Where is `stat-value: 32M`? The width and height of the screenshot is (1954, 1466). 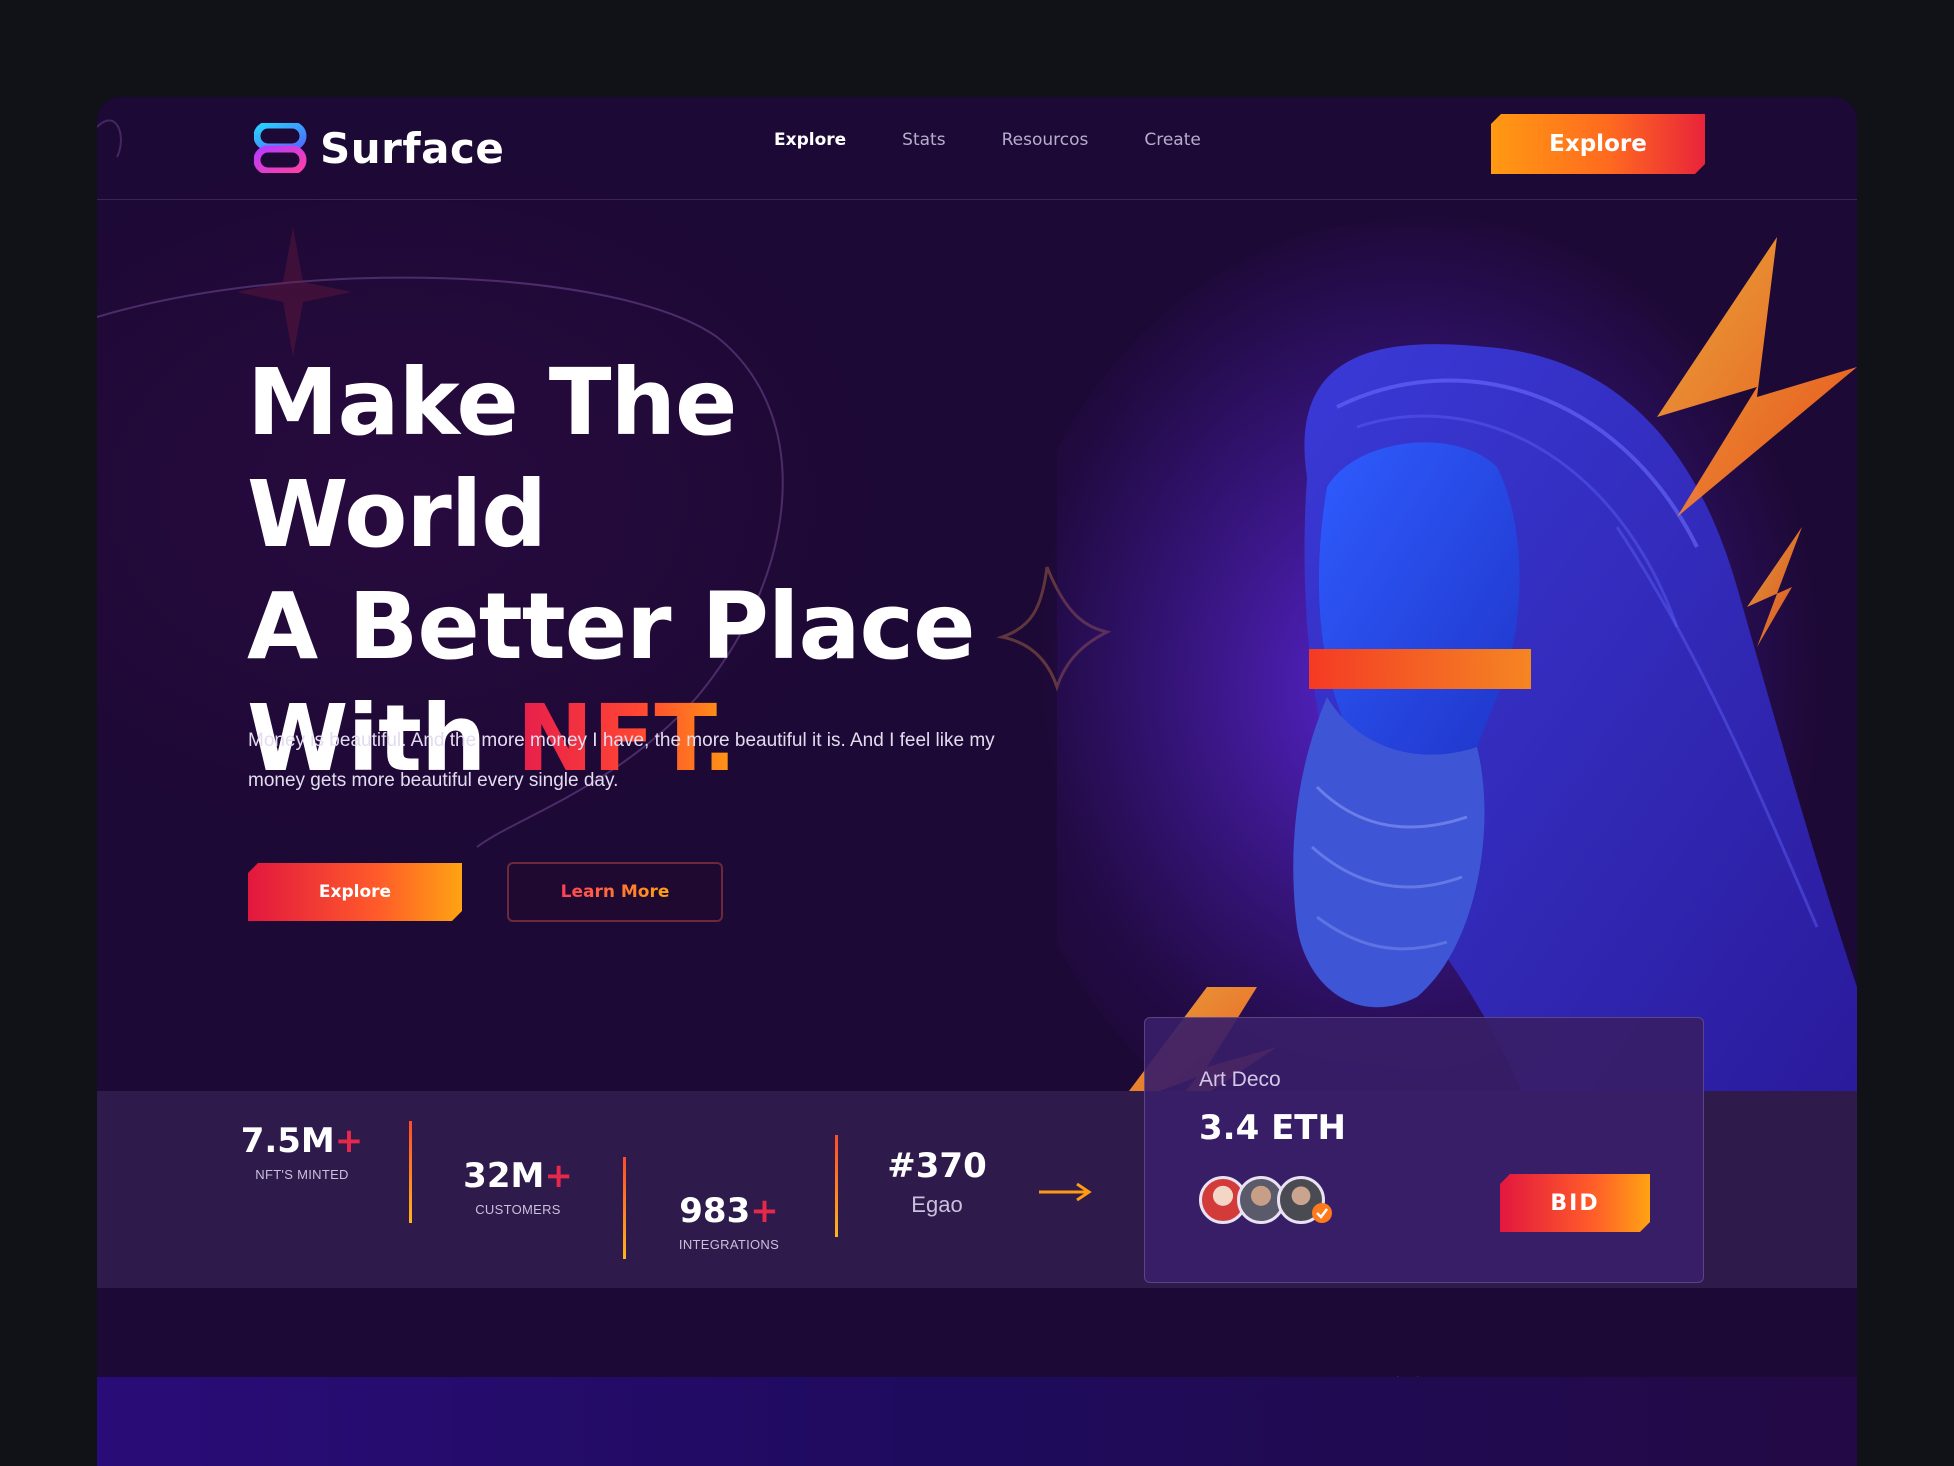 stat-value: 32M is located at coordinates (504, 1176).